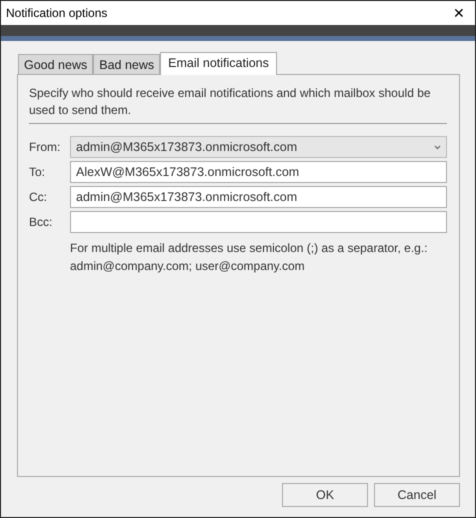 This screenshot has height=518, width=476. I want to click on window-title: Notification options, so click(57, 13).